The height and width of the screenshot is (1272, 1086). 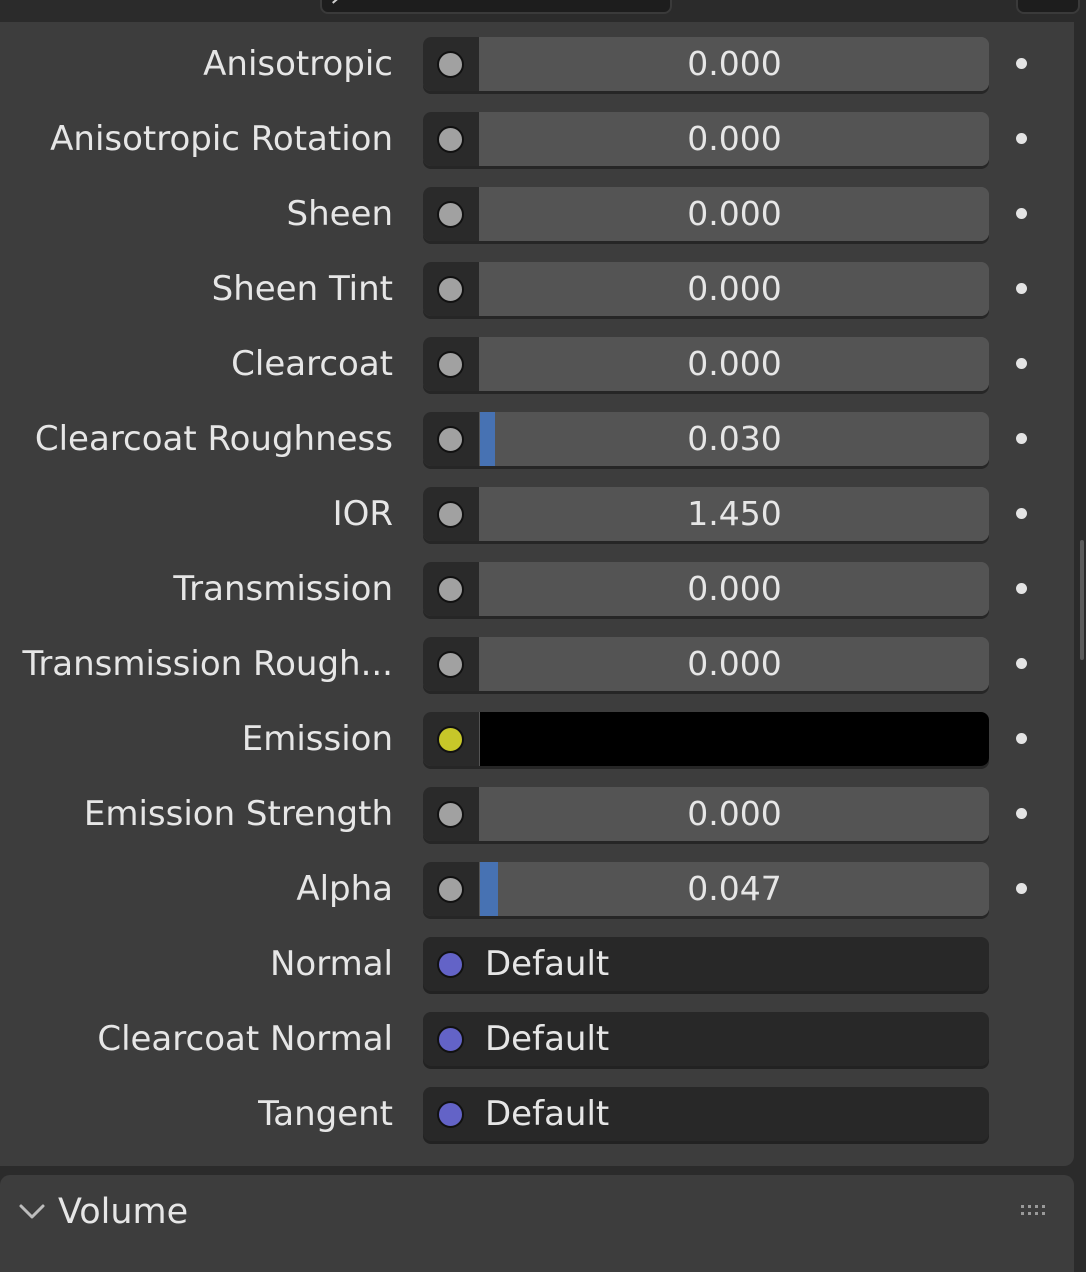 What do you see at coordinates (331, 964) in the screenshot?
I see `input-label: Normal` at bounding box center [331, 964].